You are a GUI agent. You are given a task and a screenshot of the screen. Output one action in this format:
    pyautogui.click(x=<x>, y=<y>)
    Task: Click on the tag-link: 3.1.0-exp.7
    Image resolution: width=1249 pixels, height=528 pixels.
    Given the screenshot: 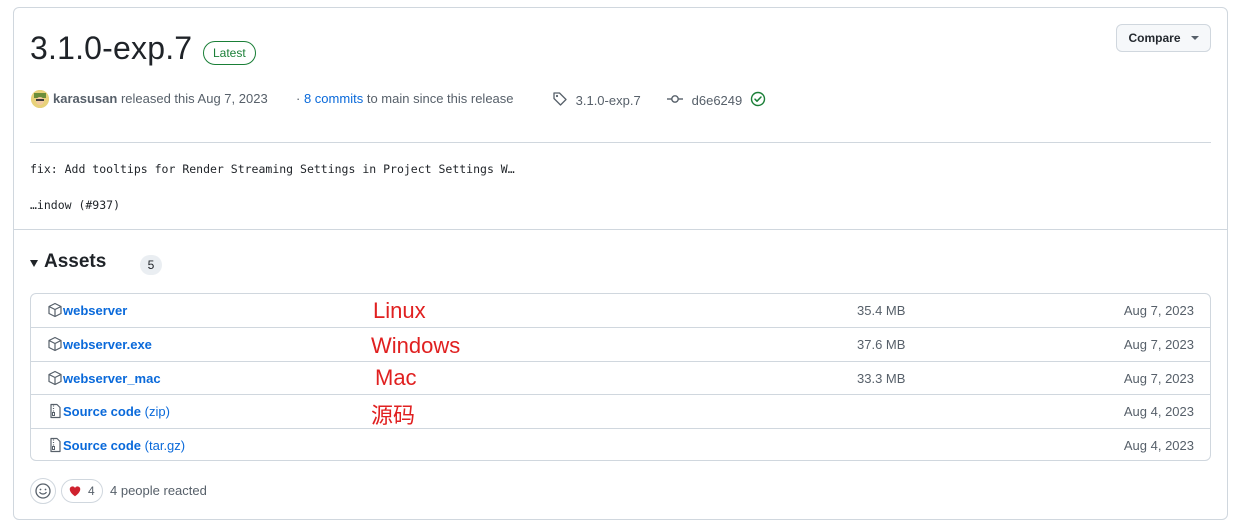 What is the action you would take?
    pyautogui.click(x=596, y=99)
    